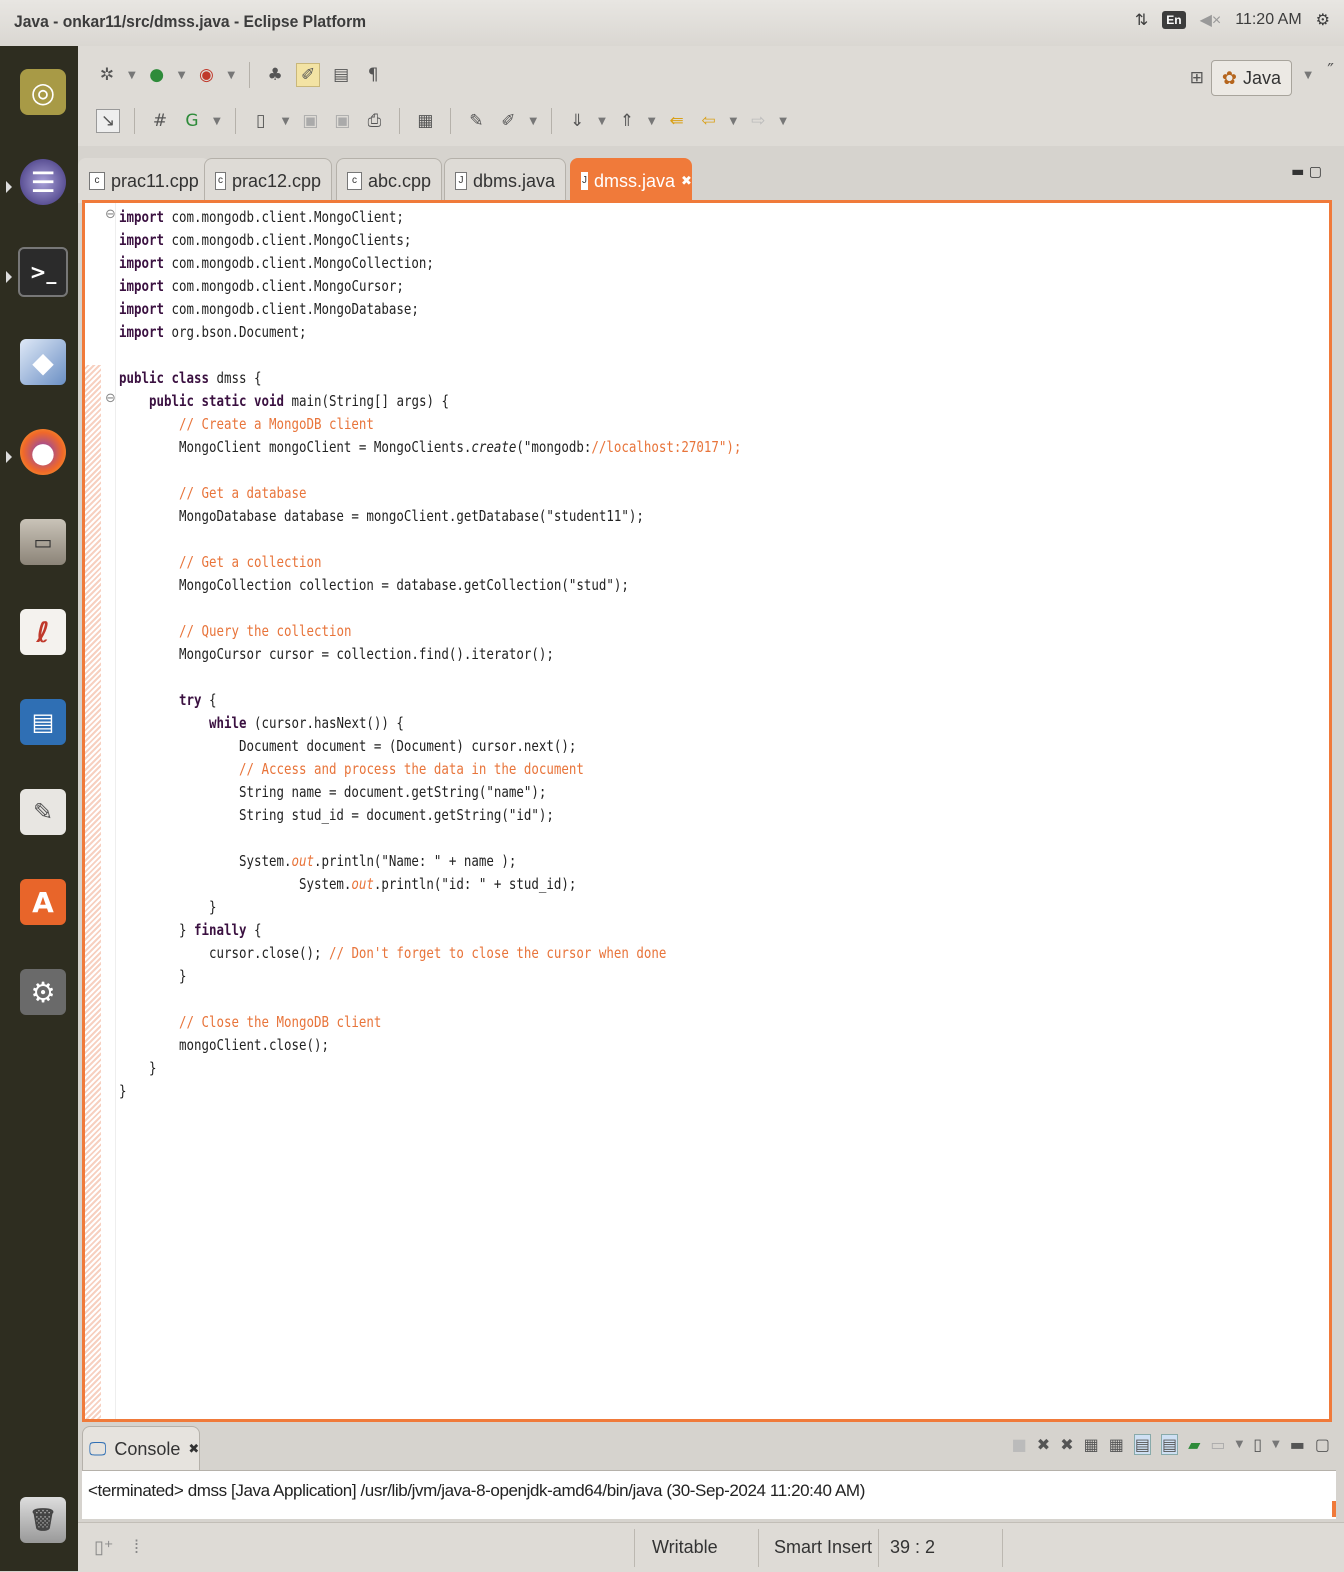 This screenshot has width=1344, height=1572. I want to click on overview-ruler, so click(93, 811).